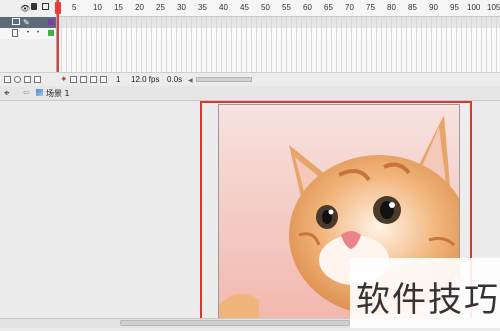 The height and width of the screenshot is (331, 500). Describe the element at coordinates (27, 79) in the screenshot. I see `new-folder-icon` at that location.